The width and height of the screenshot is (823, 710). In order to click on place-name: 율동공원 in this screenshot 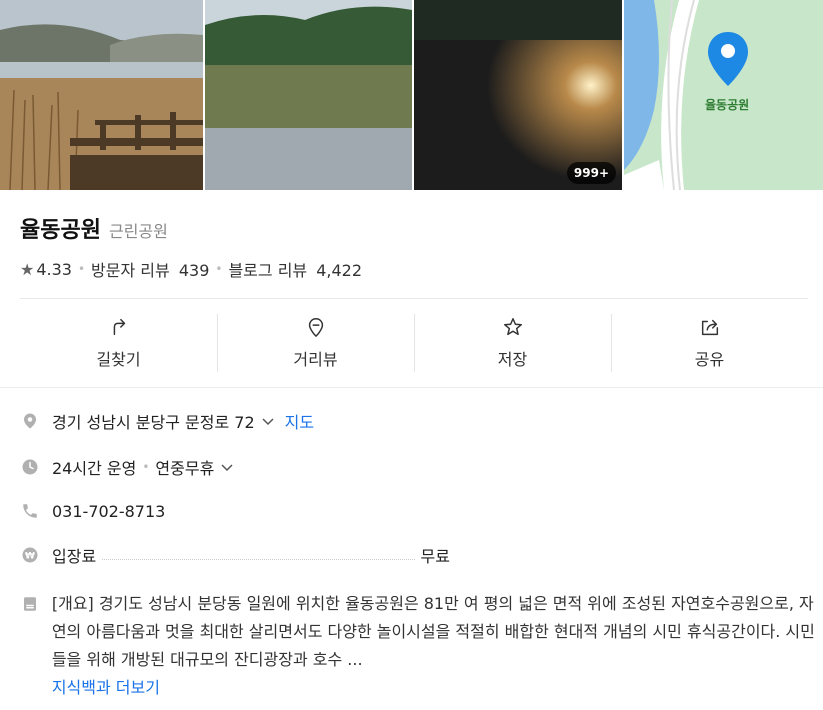, I will do `click(60, 230)`.